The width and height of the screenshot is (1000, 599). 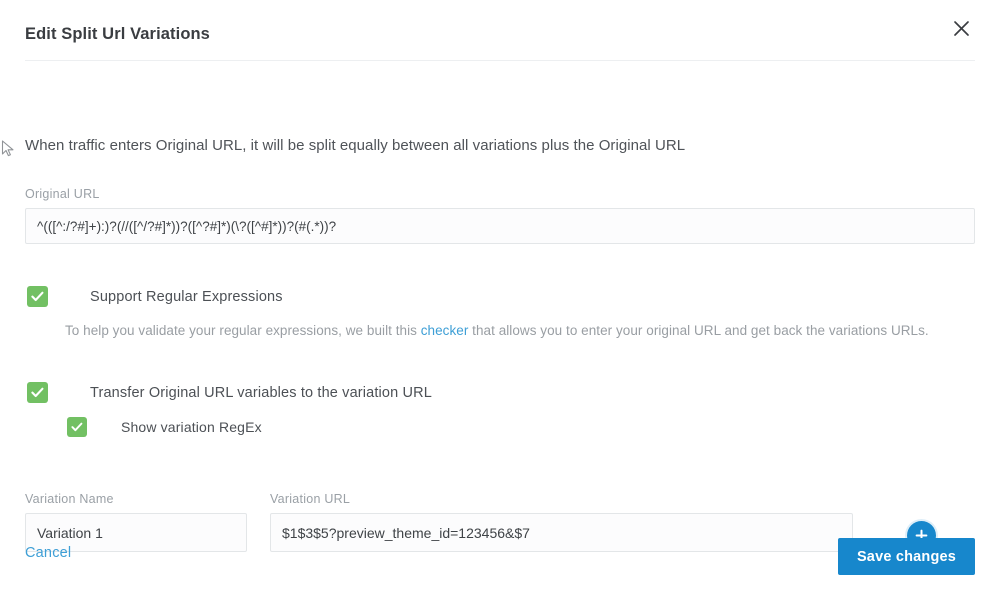 I want to click on checkbox-label-support-regex: Support Regular Expressions, so click(x=186, y=296).